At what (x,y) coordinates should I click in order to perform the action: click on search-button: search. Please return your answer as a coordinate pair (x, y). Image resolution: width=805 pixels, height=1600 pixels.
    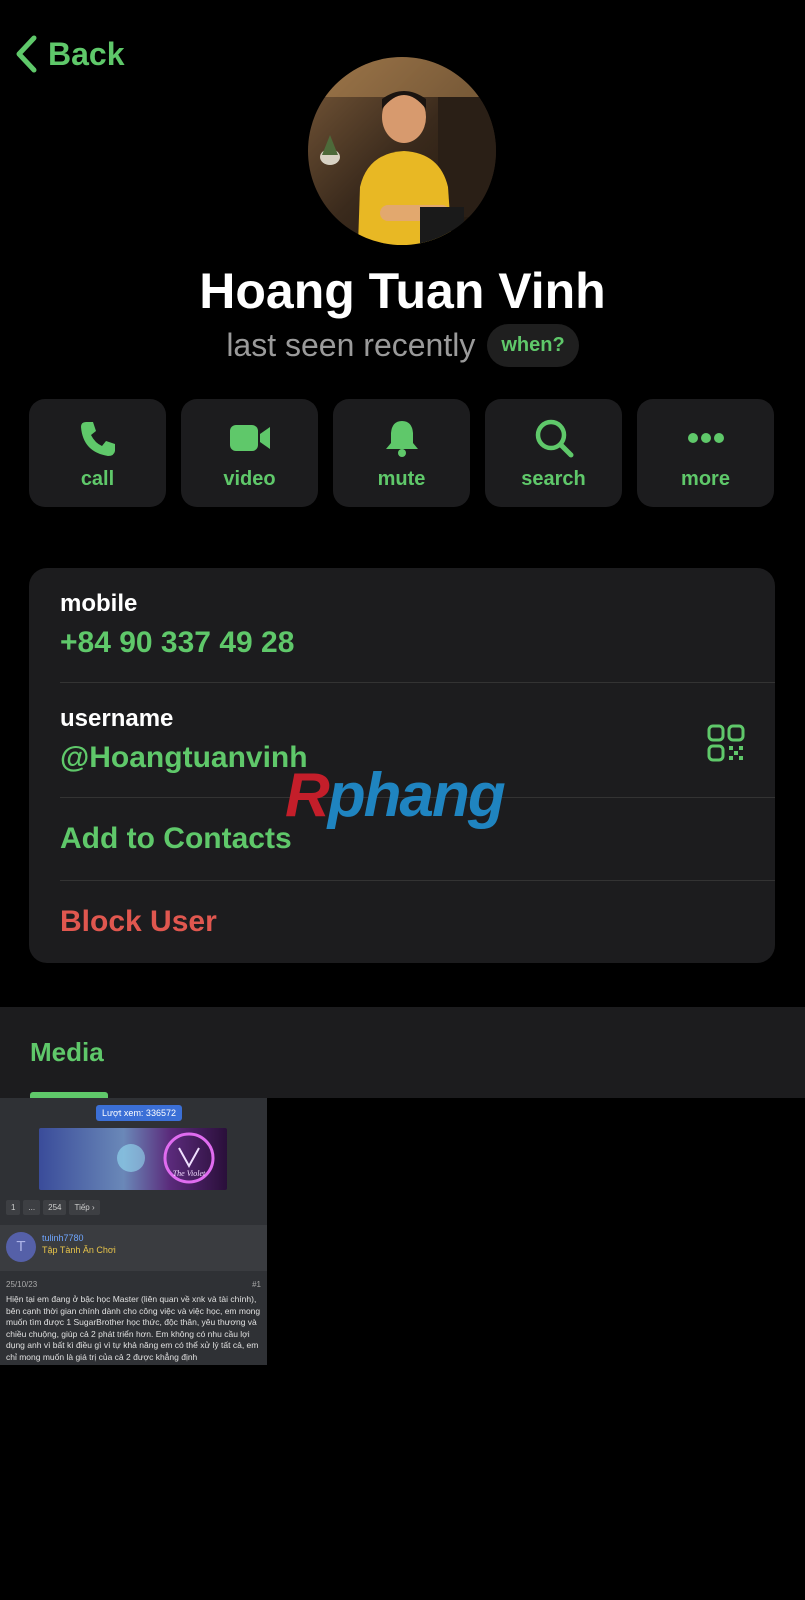
    Looking at the image, I should click on (553, 453).